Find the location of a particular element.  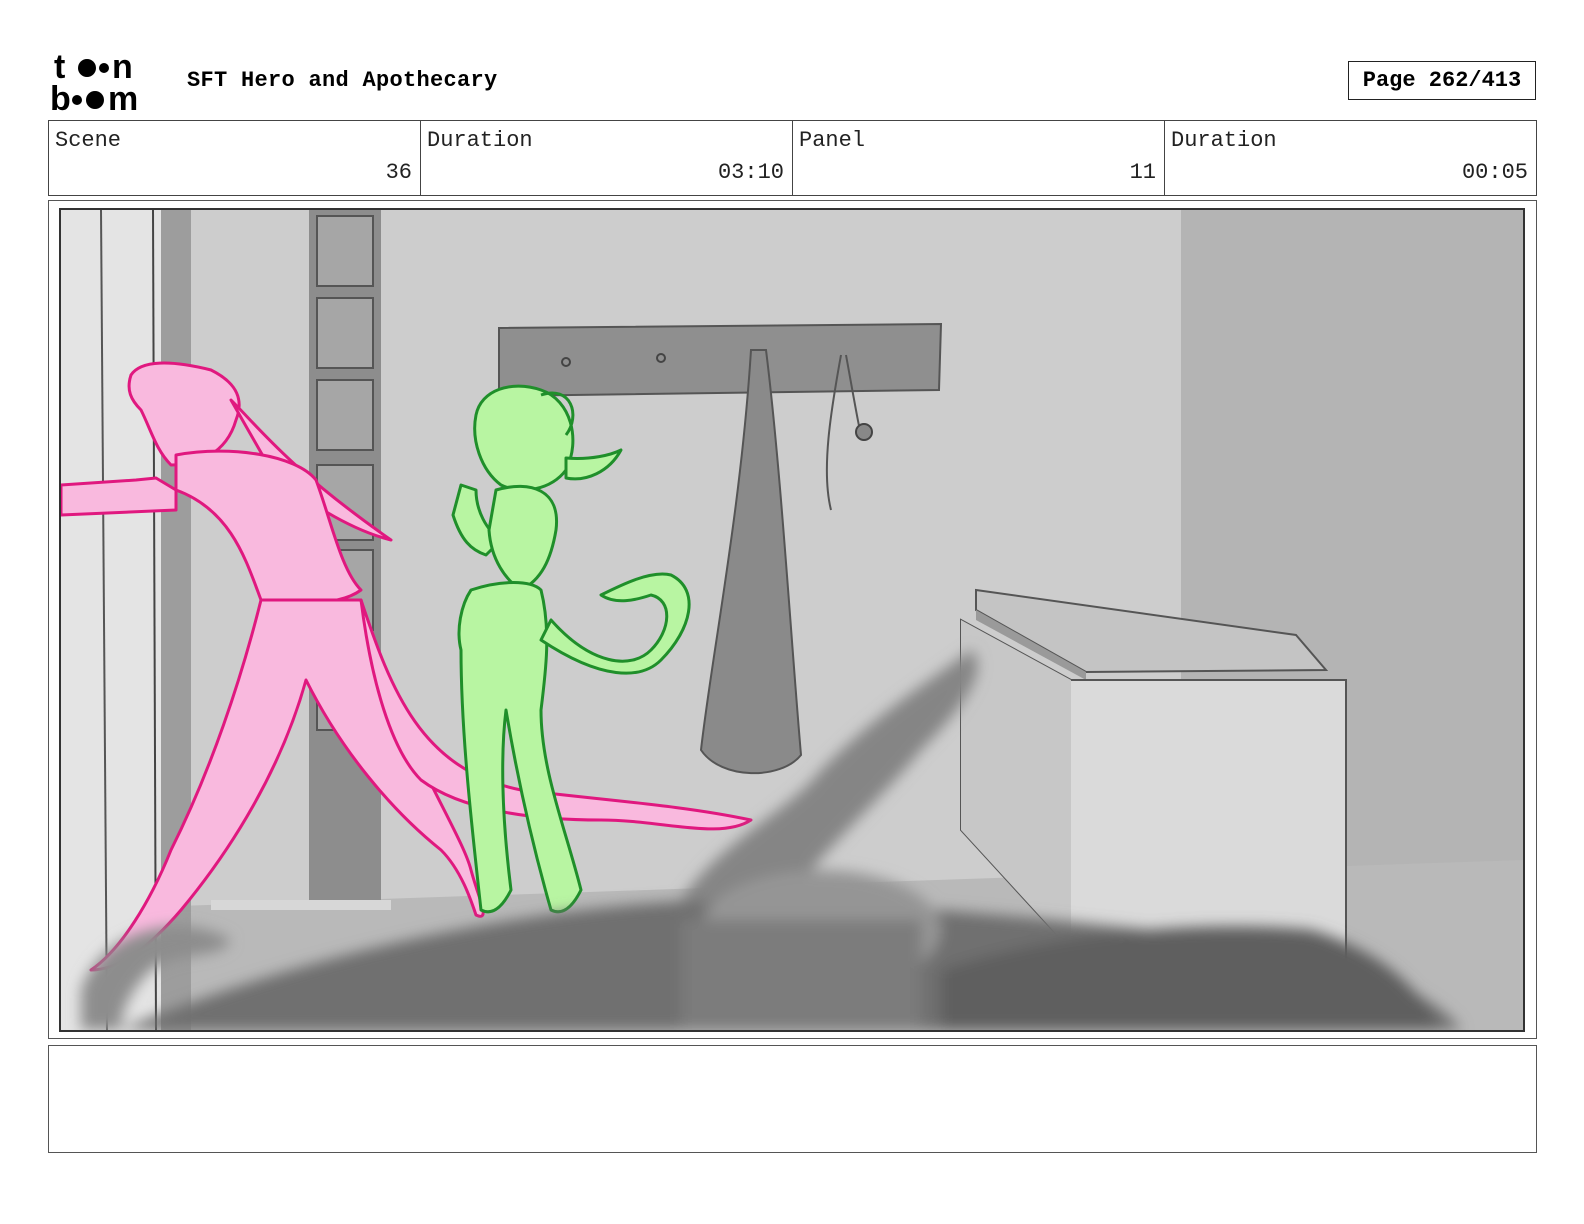

scene-duration-label: Duration is located at coordinates (480, 140).